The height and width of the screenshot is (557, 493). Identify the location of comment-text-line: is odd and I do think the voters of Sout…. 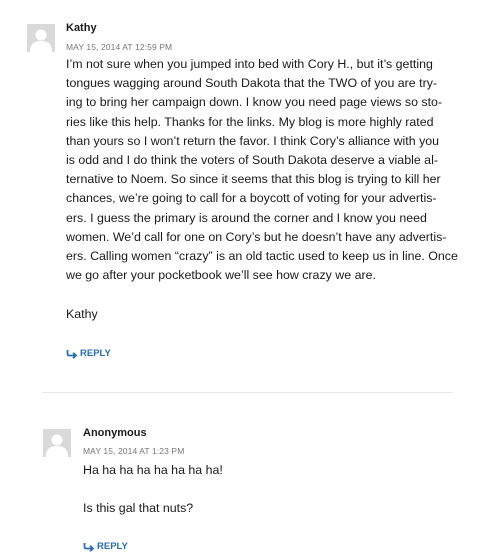
(252, 160).